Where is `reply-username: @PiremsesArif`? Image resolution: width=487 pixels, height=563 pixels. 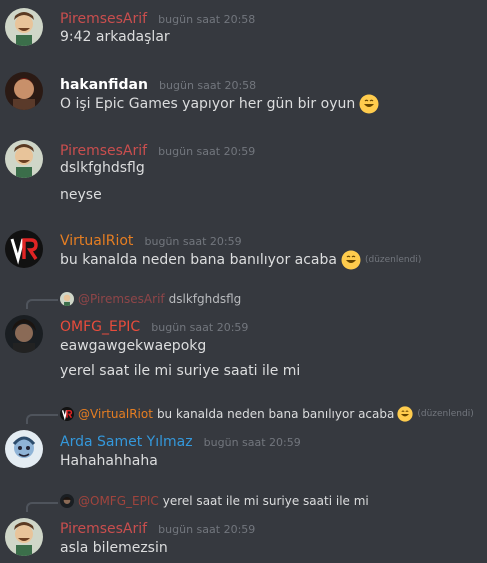 reply-username: @PiremsesArif is located at coordinates (121, 299).